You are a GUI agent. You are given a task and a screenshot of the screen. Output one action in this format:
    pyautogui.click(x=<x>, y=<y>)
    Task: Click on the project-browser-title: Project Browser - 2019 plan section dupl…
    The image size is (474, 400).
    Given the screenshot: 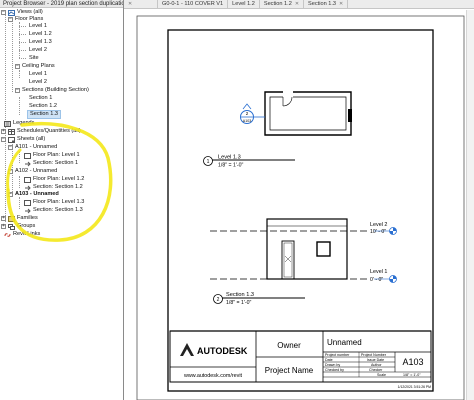 What is the action you would take?
    pyautogui.click(x=61, y=4)
    